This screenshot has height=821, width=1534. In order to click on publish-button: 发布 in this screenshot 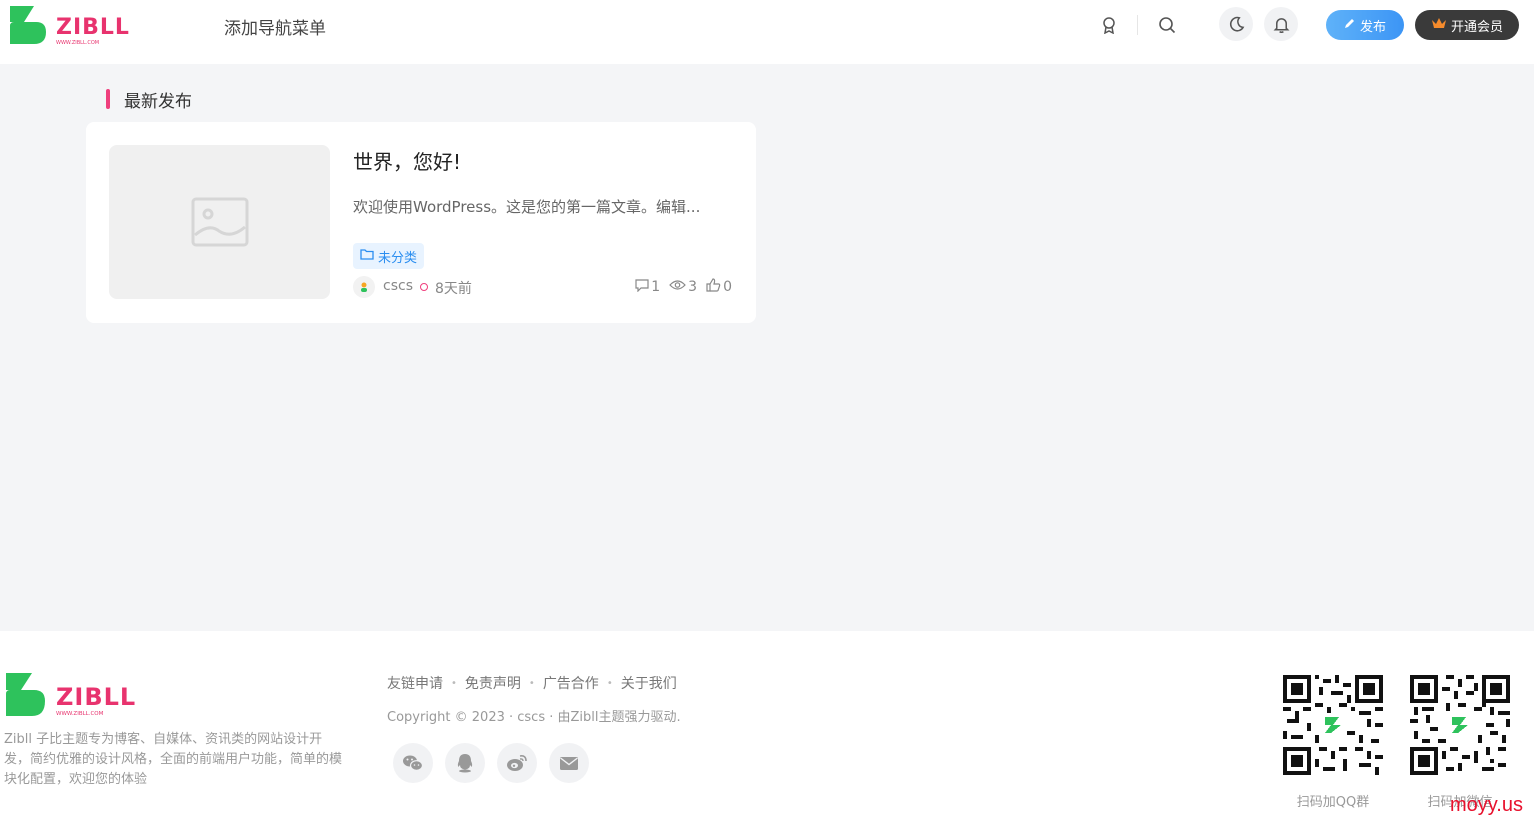, I will do `click(1365, 25)`.